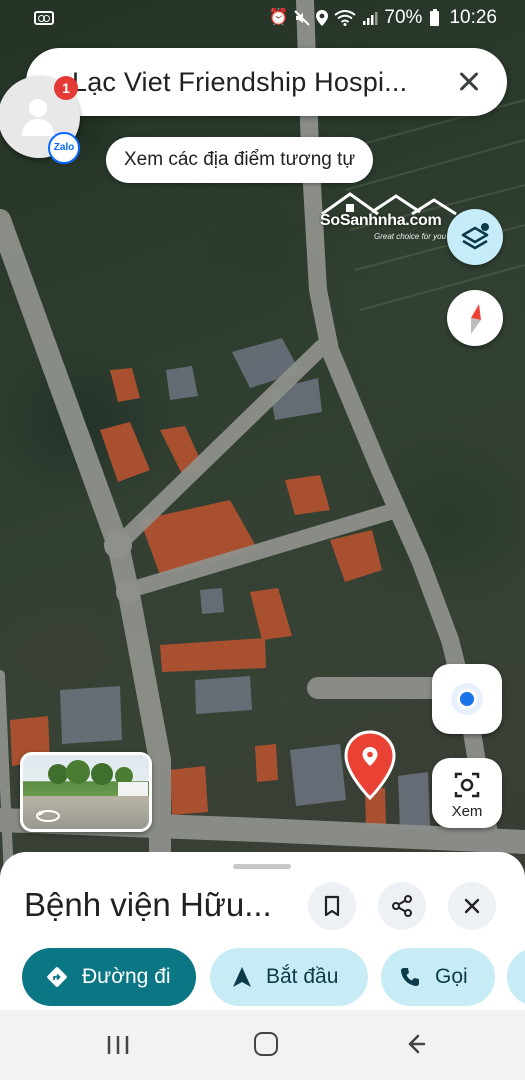 Image resolution: width=525 pixels, height=1080 pixels. Describe the element at coordinates (302, 976) in the screenshot. I see `start-label: Bắt đầu` at that location.